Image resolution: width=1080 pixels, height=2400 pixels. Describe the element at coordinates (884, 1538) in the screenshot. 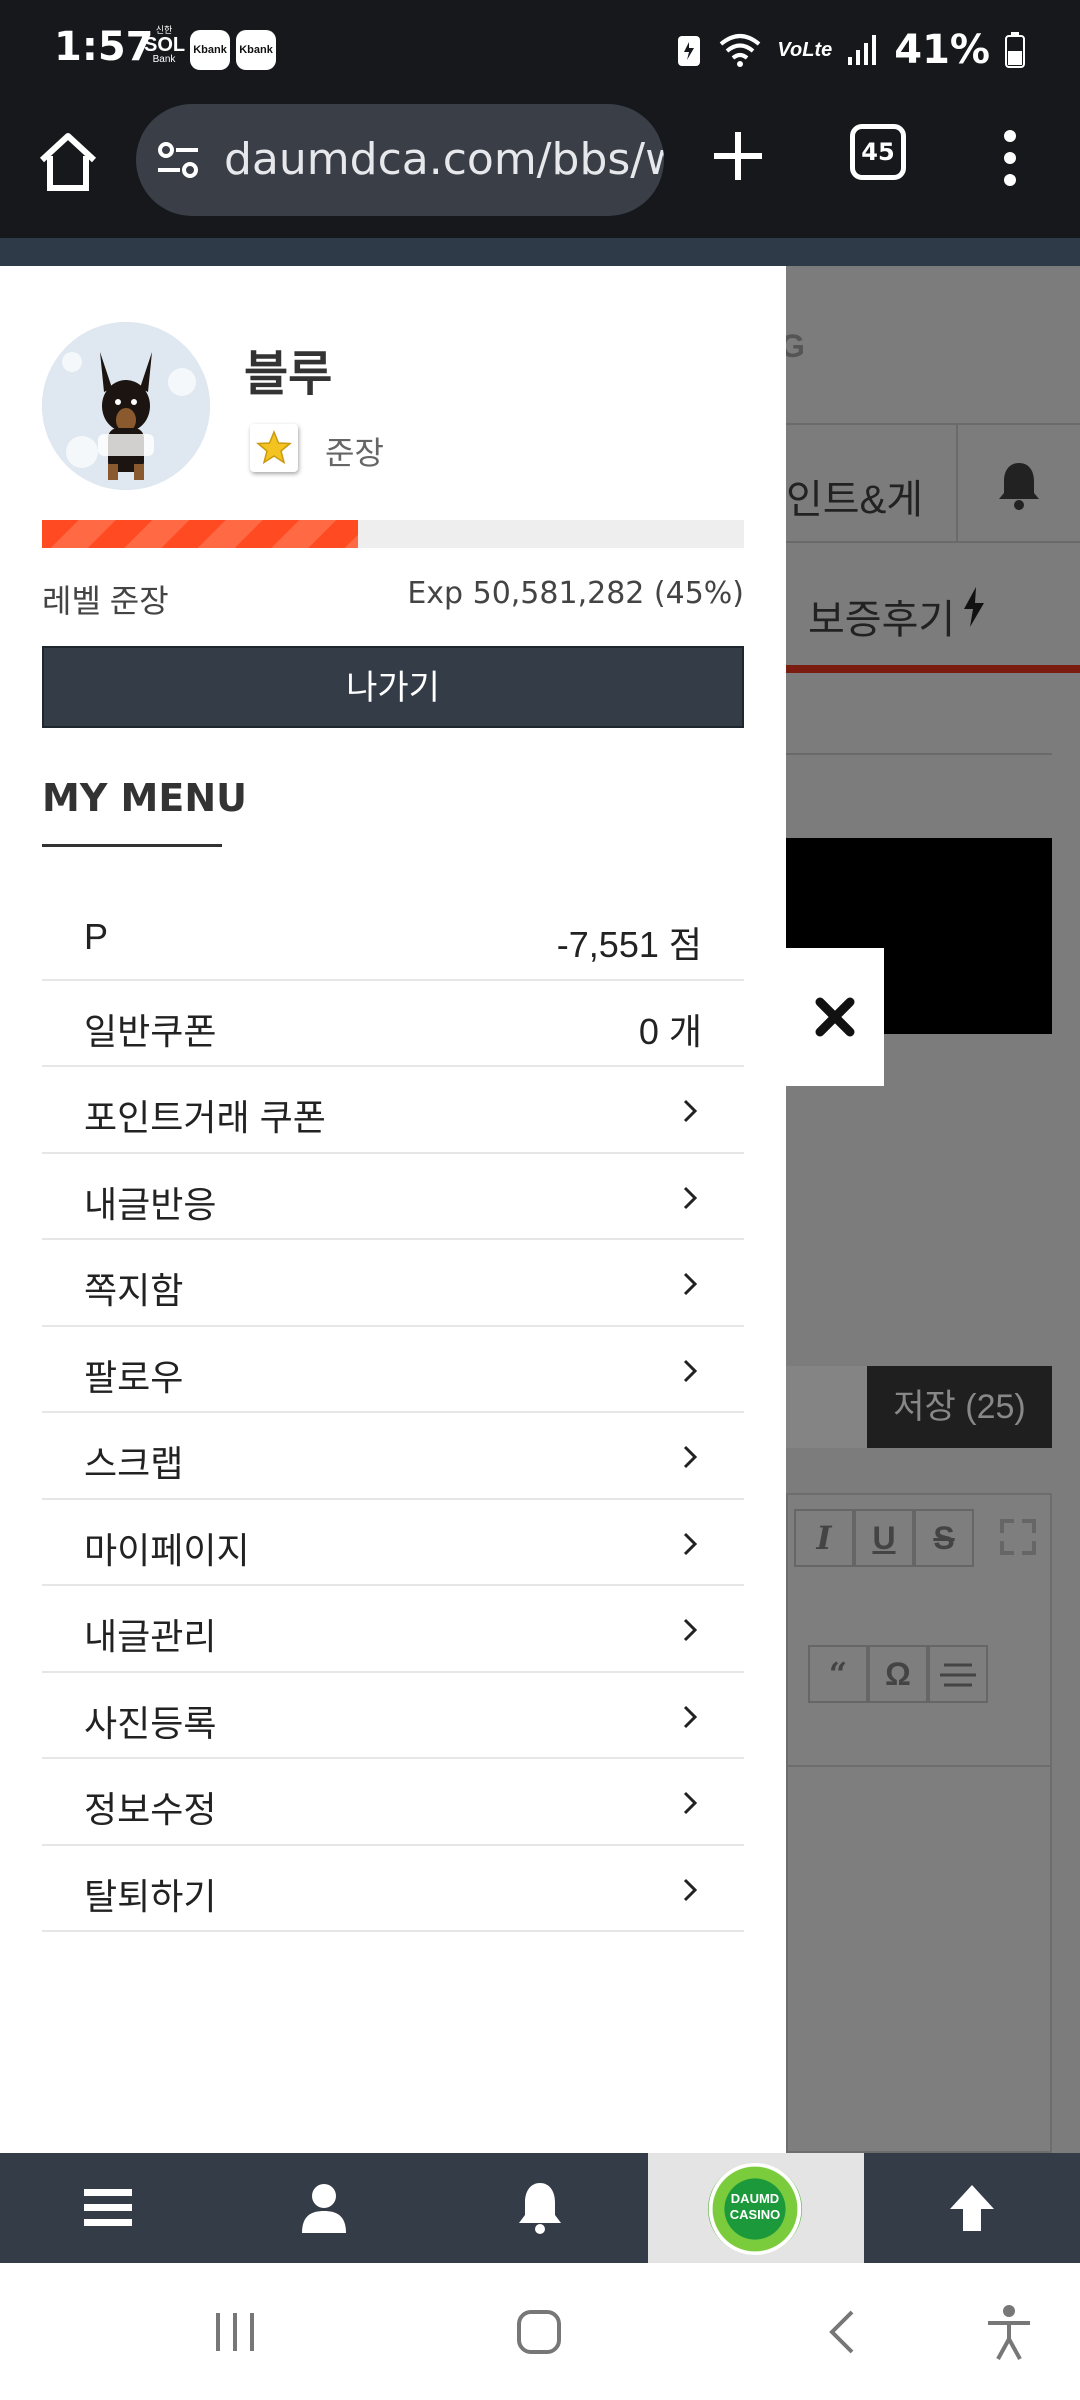

I see `underline-button: U` at that location.